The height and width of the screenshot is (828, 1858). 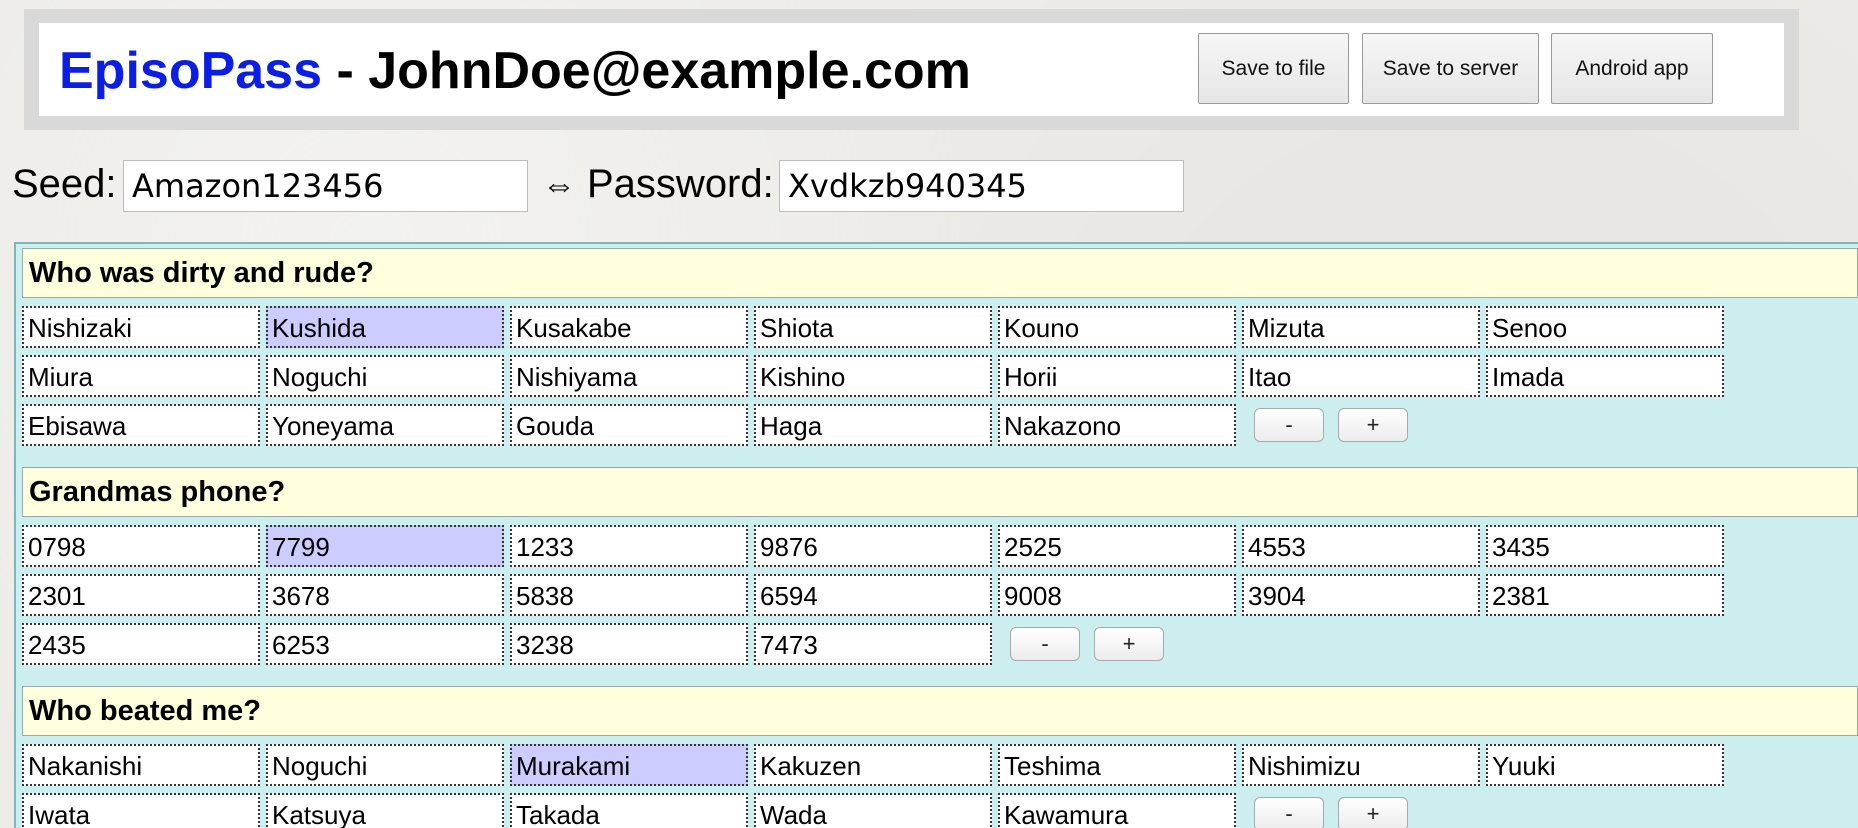 What do you see at coordinates (191, 71) in the screenshot?
I see `app-name: EpisoPass` at bounding box center [191, 71].